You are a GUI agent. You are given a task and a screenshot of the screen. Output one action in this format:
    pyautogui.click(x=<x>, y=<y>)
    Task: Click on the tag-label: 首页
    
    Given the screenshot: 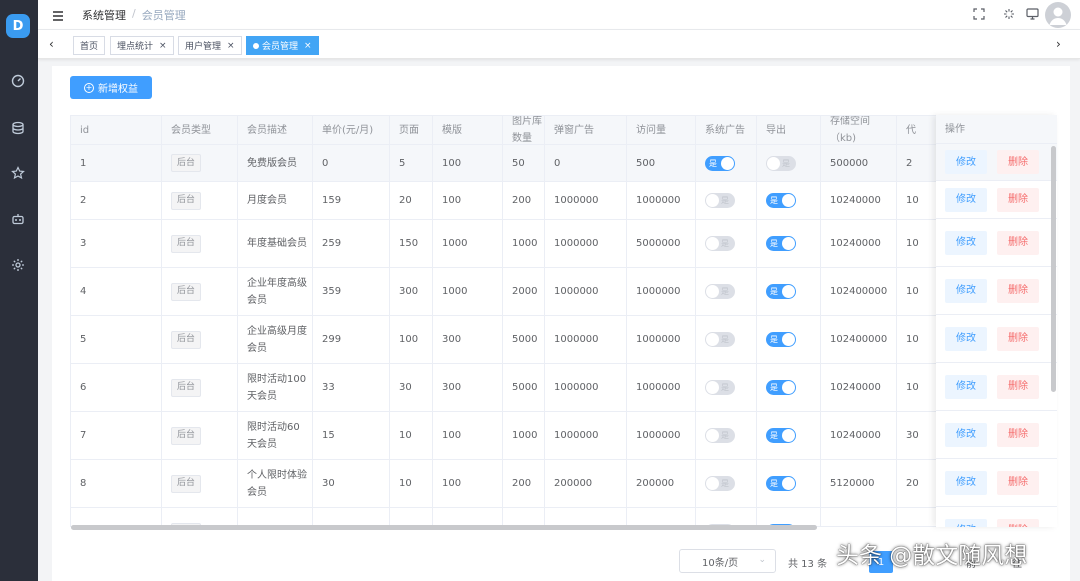 What is the action you would take?
    pyautogui.click(x=89, y=47)
    